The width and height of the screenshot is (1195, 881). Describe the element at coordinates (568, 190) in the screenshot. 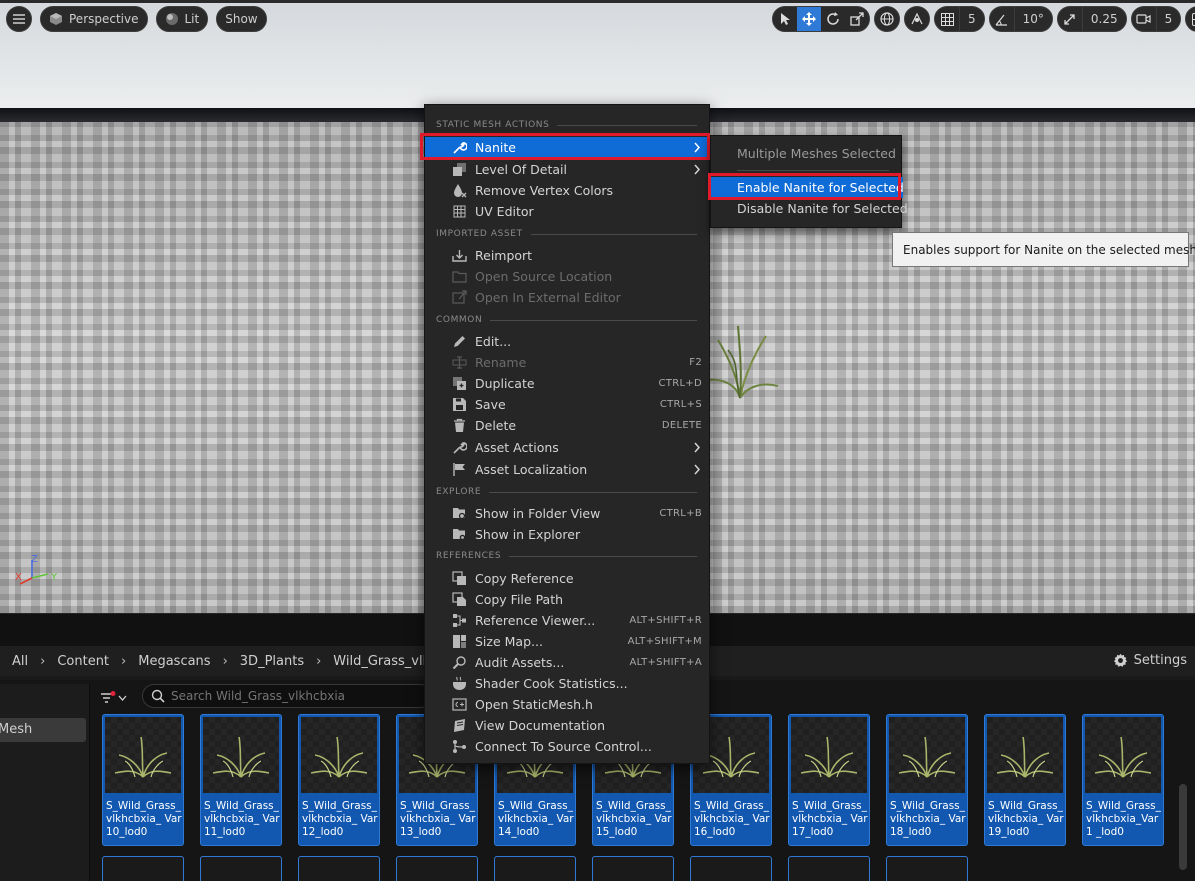

I see `menu-item-remove-vertex-colors: Remove Vertex Colors` at that location.